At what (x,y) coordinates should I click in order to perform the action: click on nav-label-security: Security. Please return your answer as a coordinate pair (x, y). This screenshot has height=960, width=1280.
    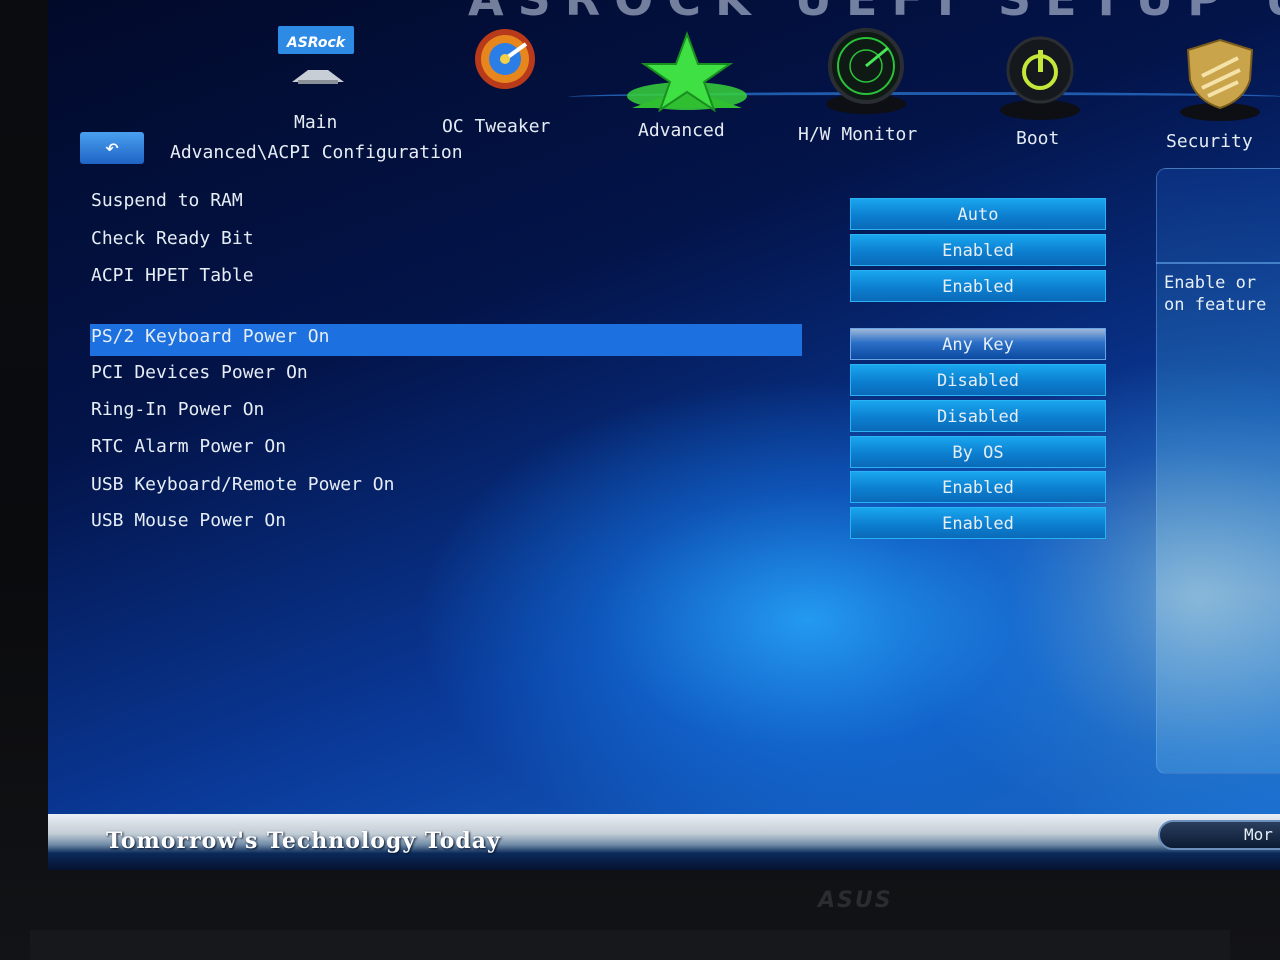
    Looking at the image, I should click on (1209, 141).